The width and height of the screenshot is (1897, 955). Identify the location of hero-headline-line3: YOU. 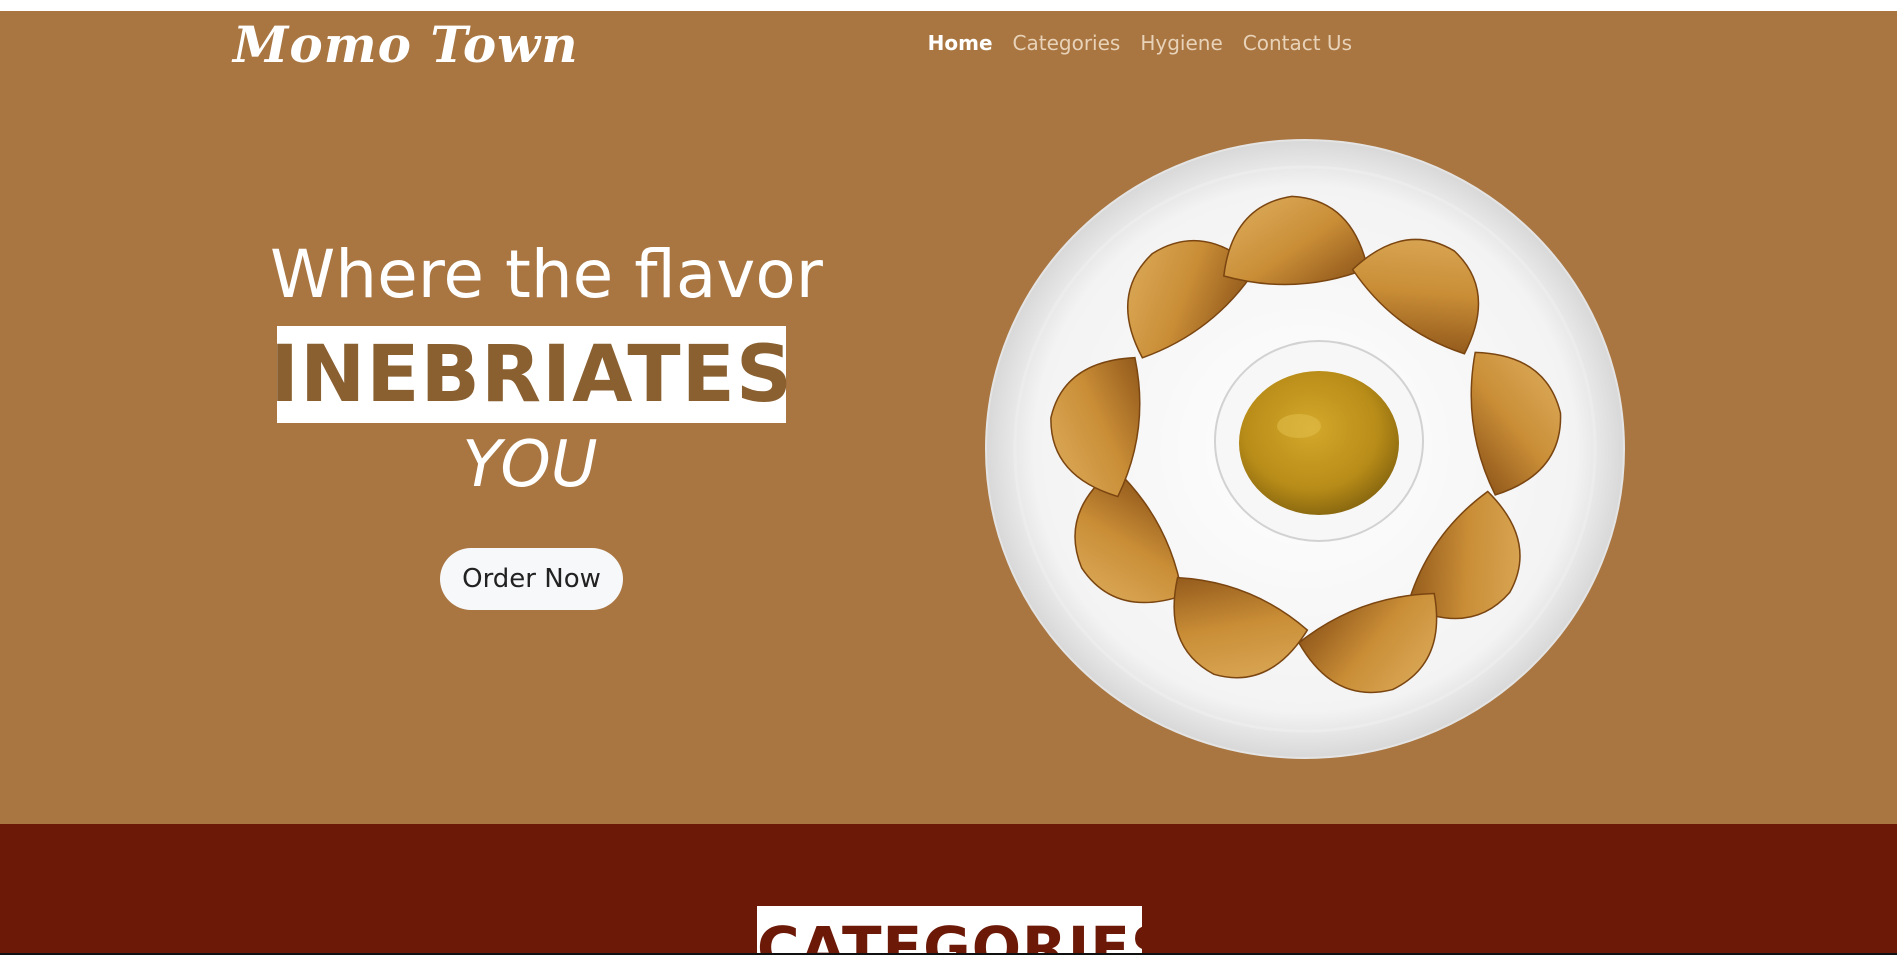
(530, 465).